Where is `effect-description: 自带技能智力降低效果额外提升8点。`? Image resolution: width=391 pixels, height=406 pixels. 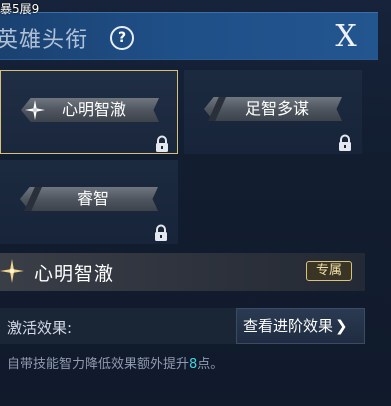
effect-description: 自带技能智力降低效果额外提升8点。 is located at coordinates (115, 362).